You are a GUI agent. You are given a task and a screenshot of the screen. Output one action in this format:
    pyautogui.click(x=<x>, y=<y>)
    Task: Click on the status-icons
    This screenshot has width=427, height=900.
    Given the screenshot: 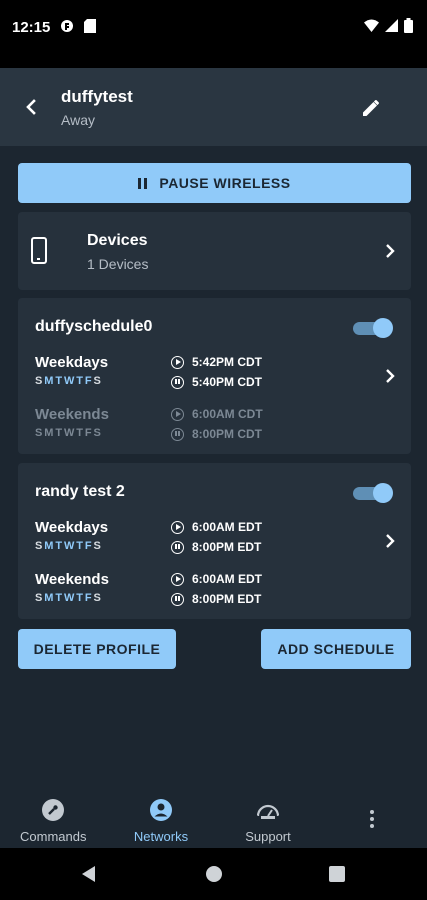 What is the action you would take?
    pyautogui.click(x=388, y=25)
    